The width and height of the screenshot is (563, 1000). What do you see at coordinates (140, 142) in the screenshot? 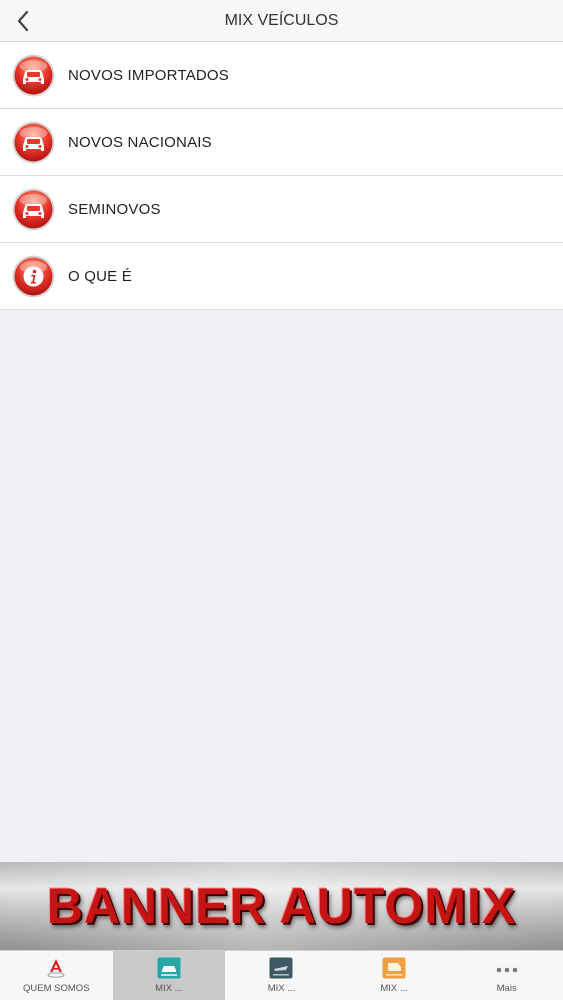
I see `list-item-label: NOVOS NACIONAIS` at bounding box center [140, 142].